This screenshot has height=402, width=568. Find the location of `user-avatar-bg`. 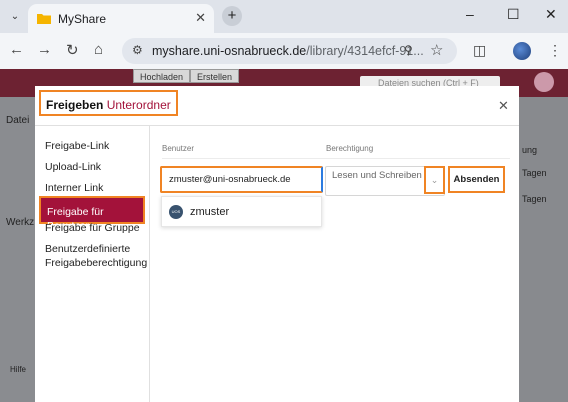

user-avatar-bg is located at coordinates (544, 82).